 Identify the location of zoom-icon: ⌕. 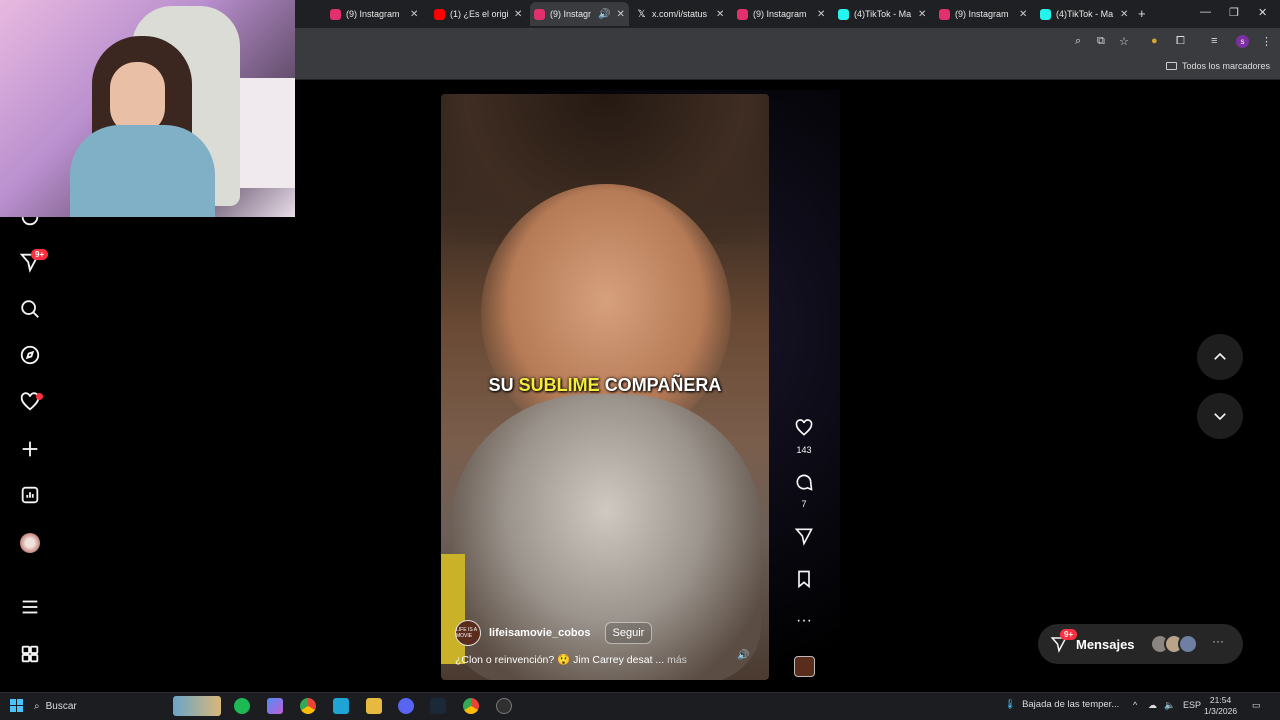
(1078, 41).